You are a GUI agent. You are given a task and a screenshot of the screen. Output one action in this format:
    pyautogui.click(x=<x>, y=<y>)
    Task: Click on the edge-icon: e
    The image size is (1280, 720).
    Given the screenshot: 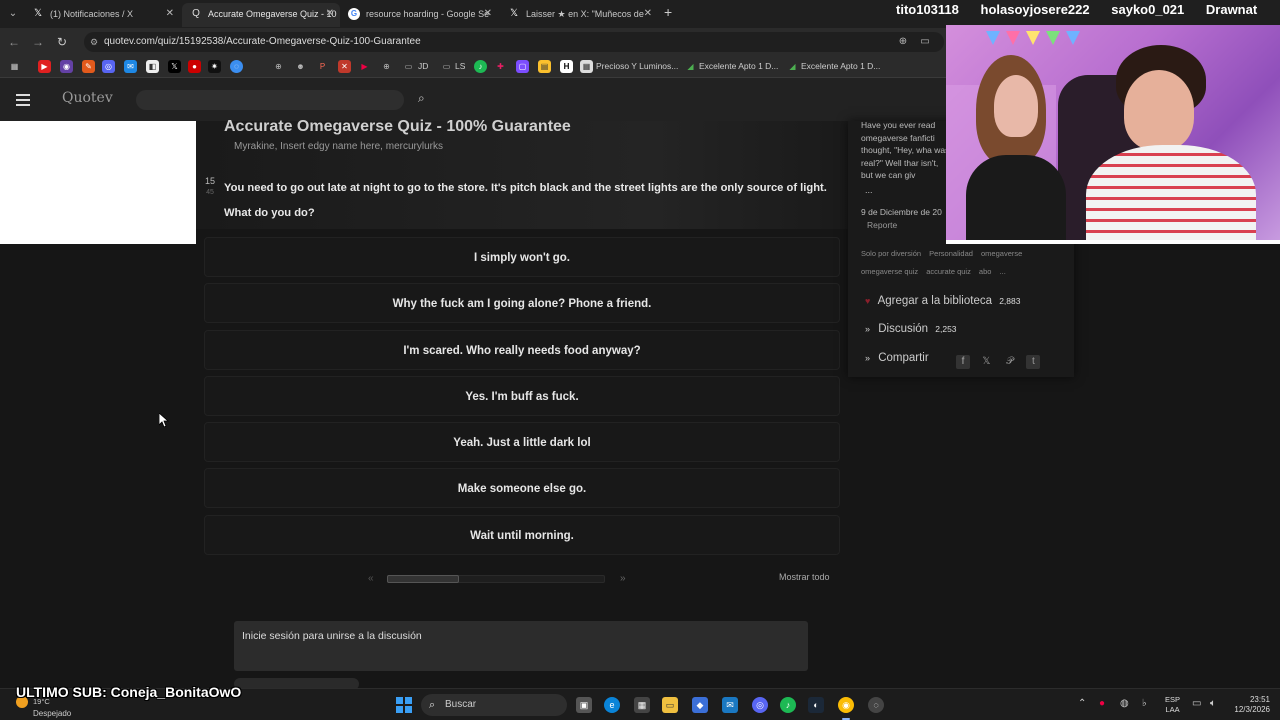 What is the action you would take?
    pyautogui.click(x=612, y=705)
    